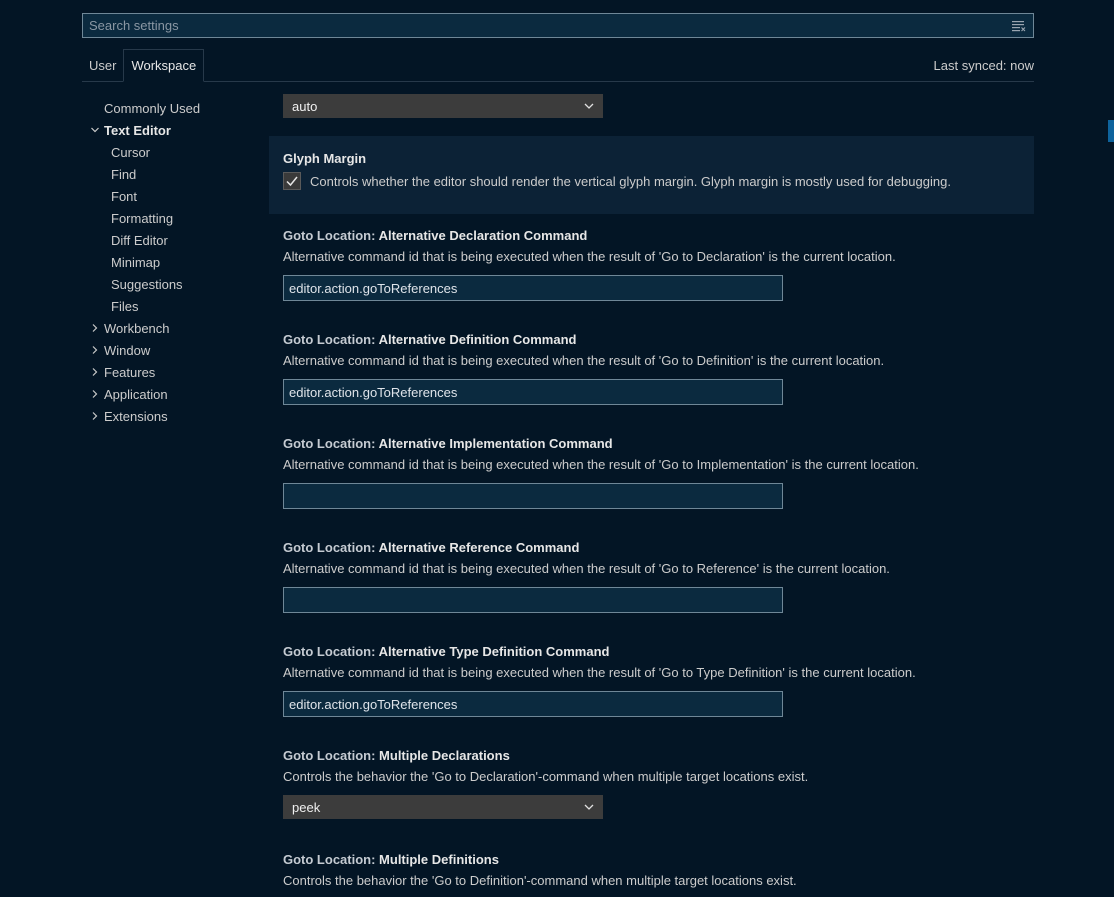 Image resolution: width=1114 pixels, height=897 pixels. Describe the element at coordinates (127, 350) in the screenshot. I see `toc-item-label: Window` at that location.